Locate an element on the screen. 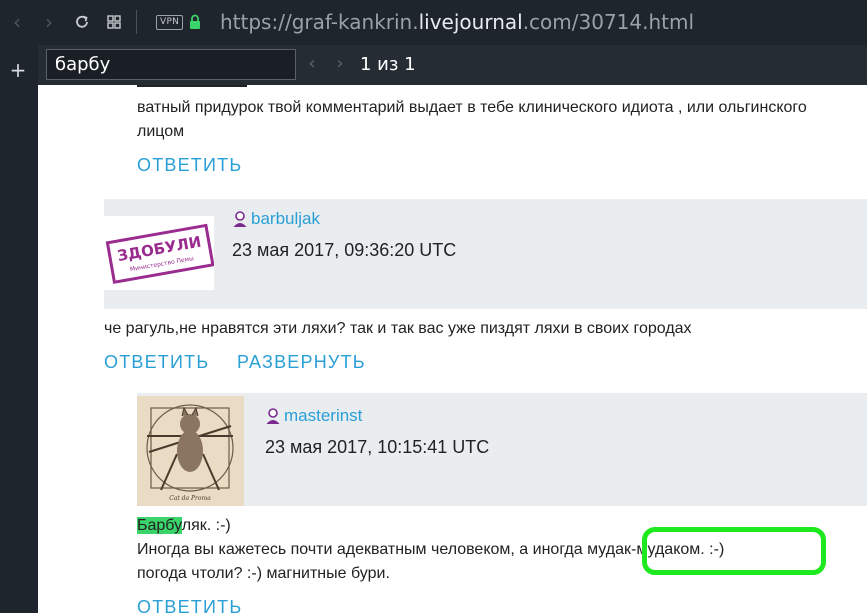 The width and height of the screenshot is (867, 613). vpn-badge: VPN is located at coordinates (170, 22).